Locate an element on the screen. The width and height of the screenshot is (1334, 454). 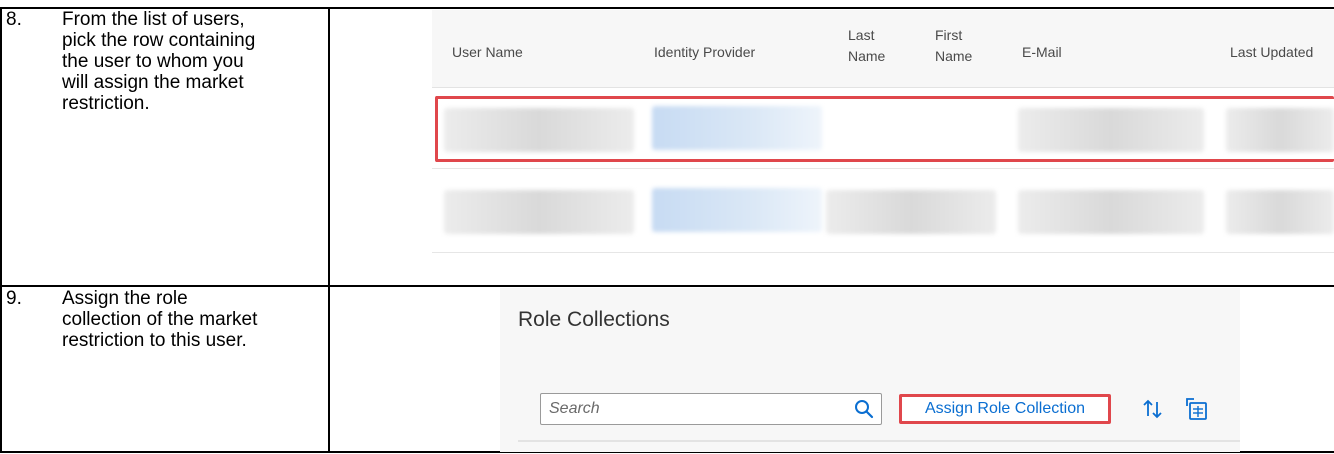
step-text-line: restriction to this user. is located at coordinates (154, 340).